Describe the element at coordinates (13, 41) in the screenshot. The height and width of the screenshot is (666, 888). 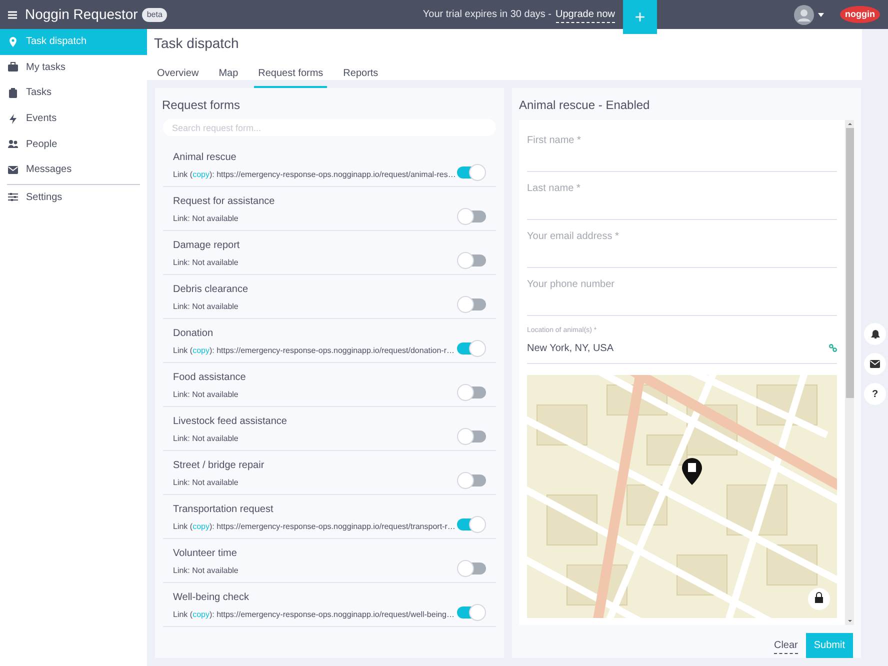
I see `map-pin-icon` at that location.